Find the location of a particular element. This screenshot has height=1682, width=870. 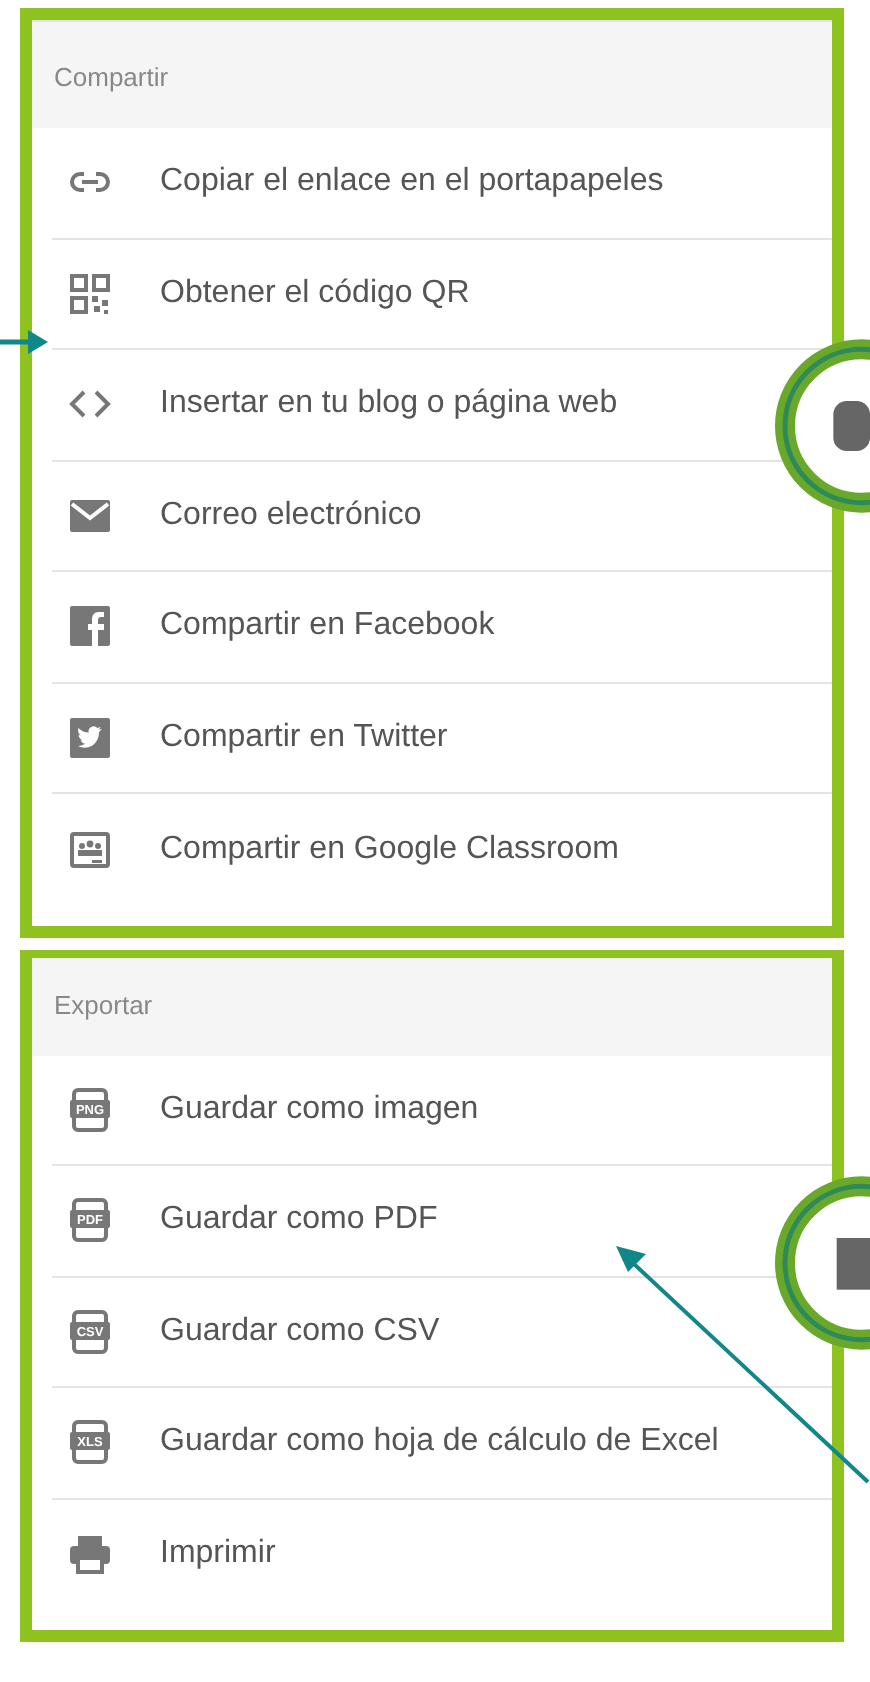

section-header: Exportar is located at coordinates (432, 1006).